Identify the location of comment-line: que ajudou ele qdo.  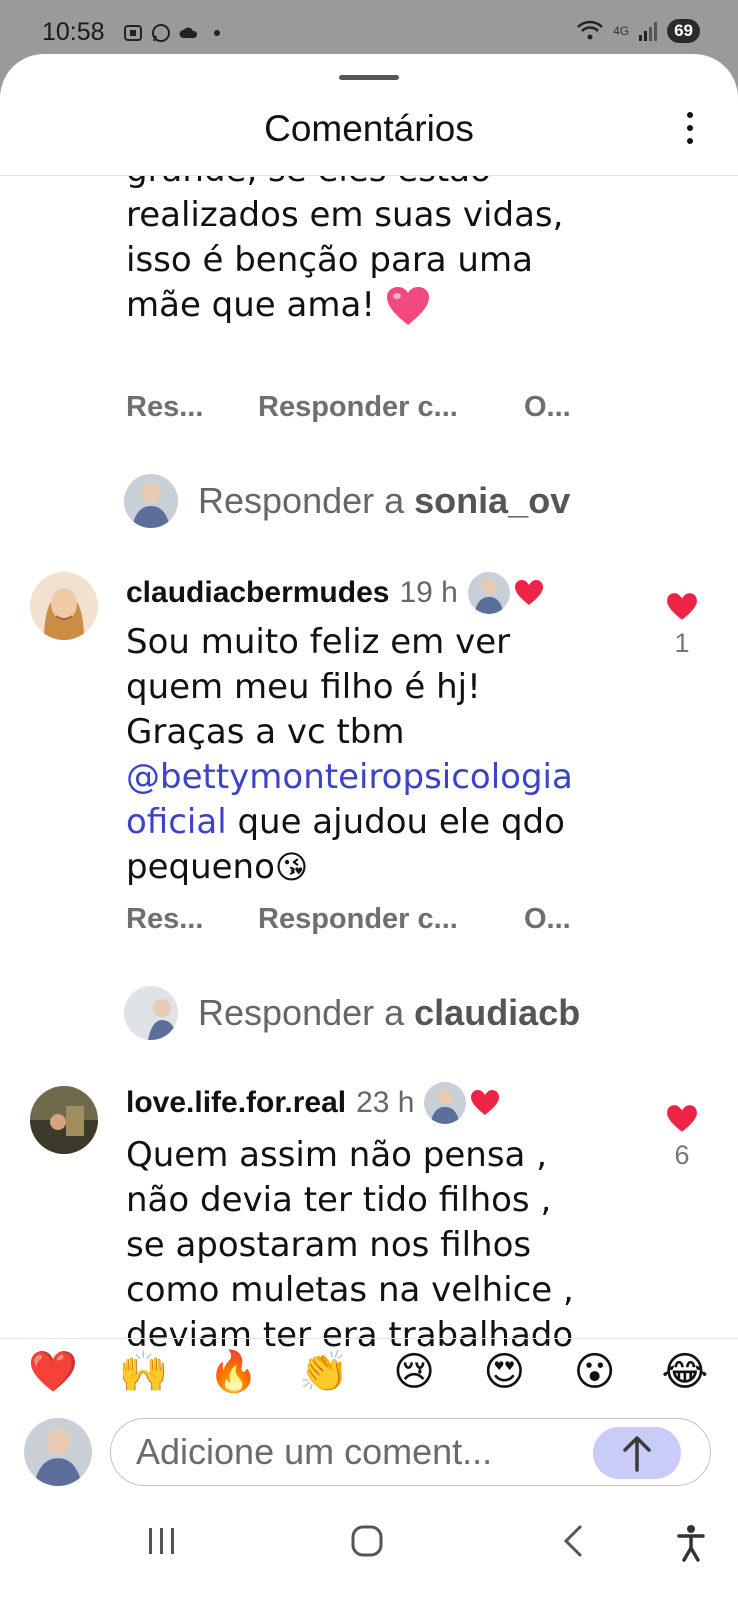
(395, 822).